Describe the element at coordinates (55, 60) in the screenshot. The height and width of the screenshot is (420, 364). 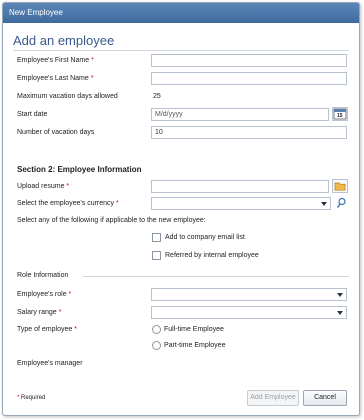
I see `first-name-label: Employee's First Name *` at that location.